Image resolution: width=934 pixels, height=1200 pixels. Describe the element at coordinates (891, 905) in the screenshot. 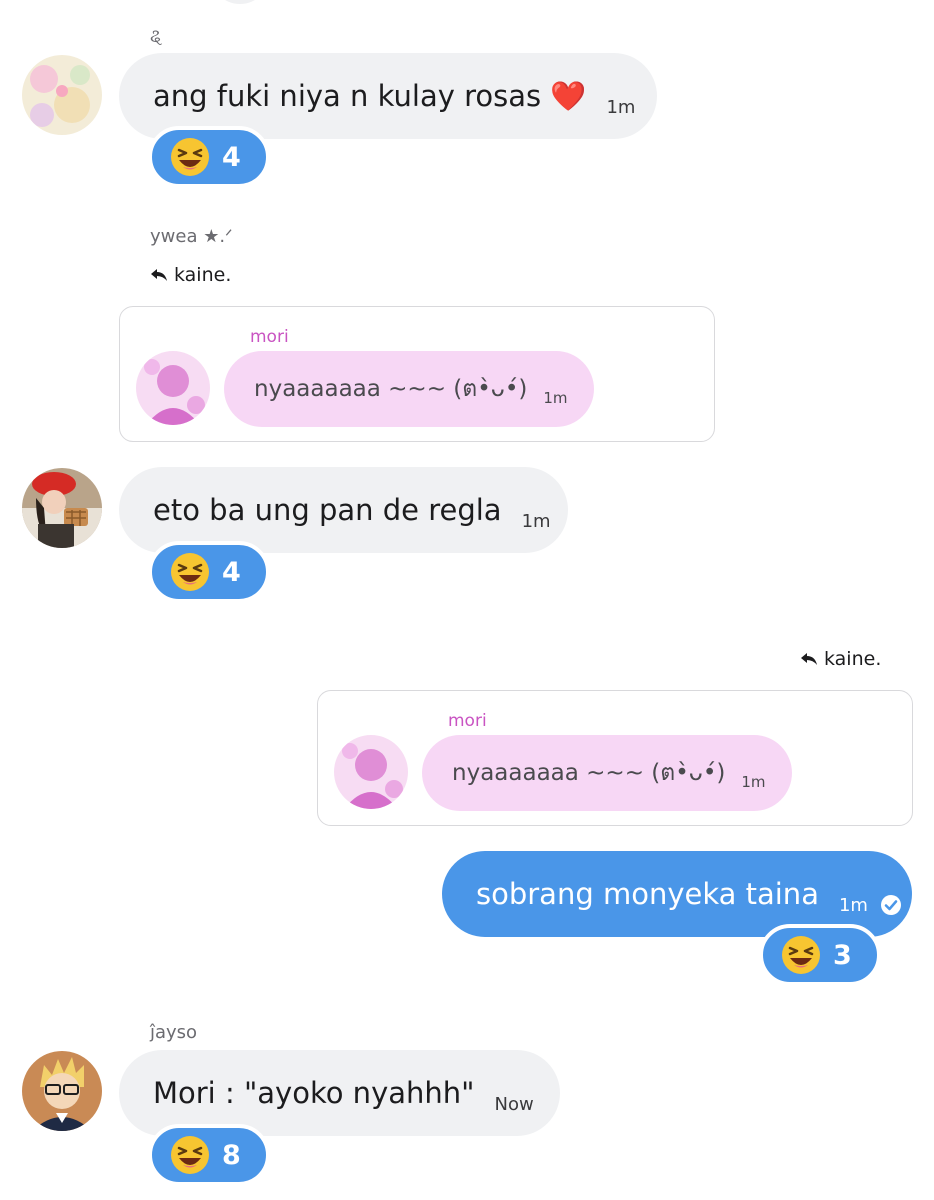

I see `read-check-icon` at that location.